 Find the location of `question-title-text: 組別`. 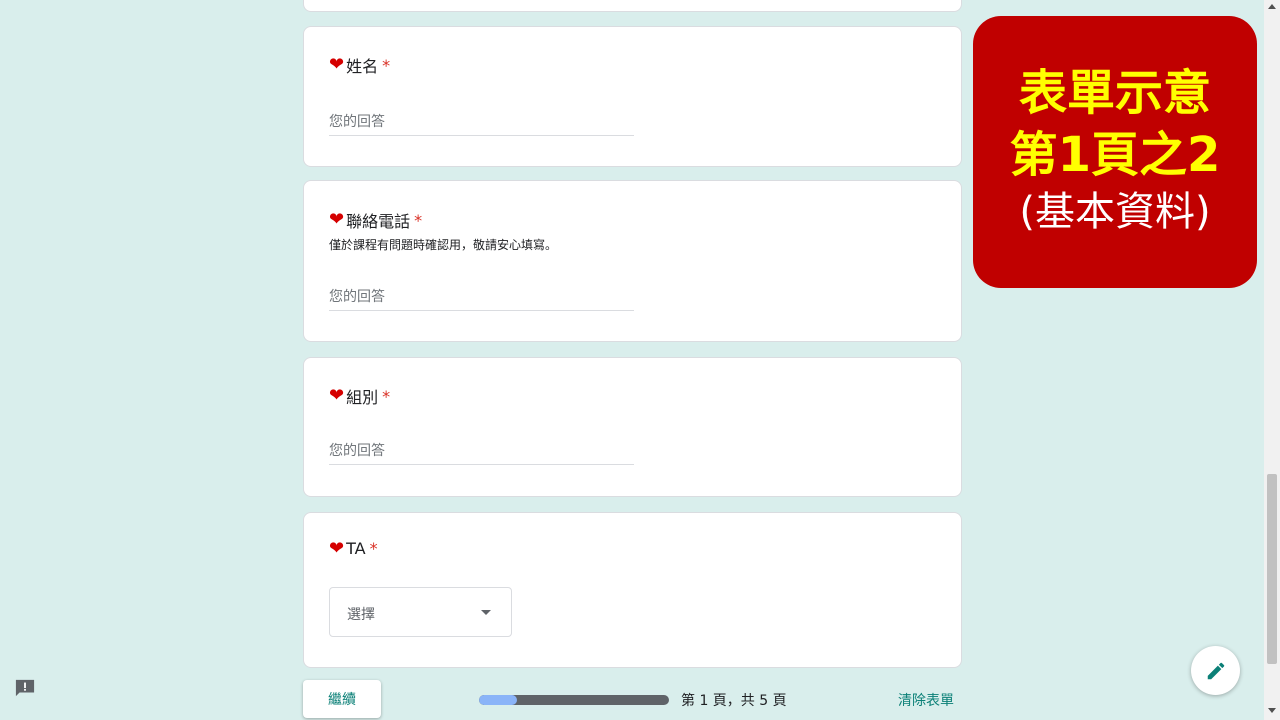

question-title-text: 組別 is located at coordinates (362, 397).